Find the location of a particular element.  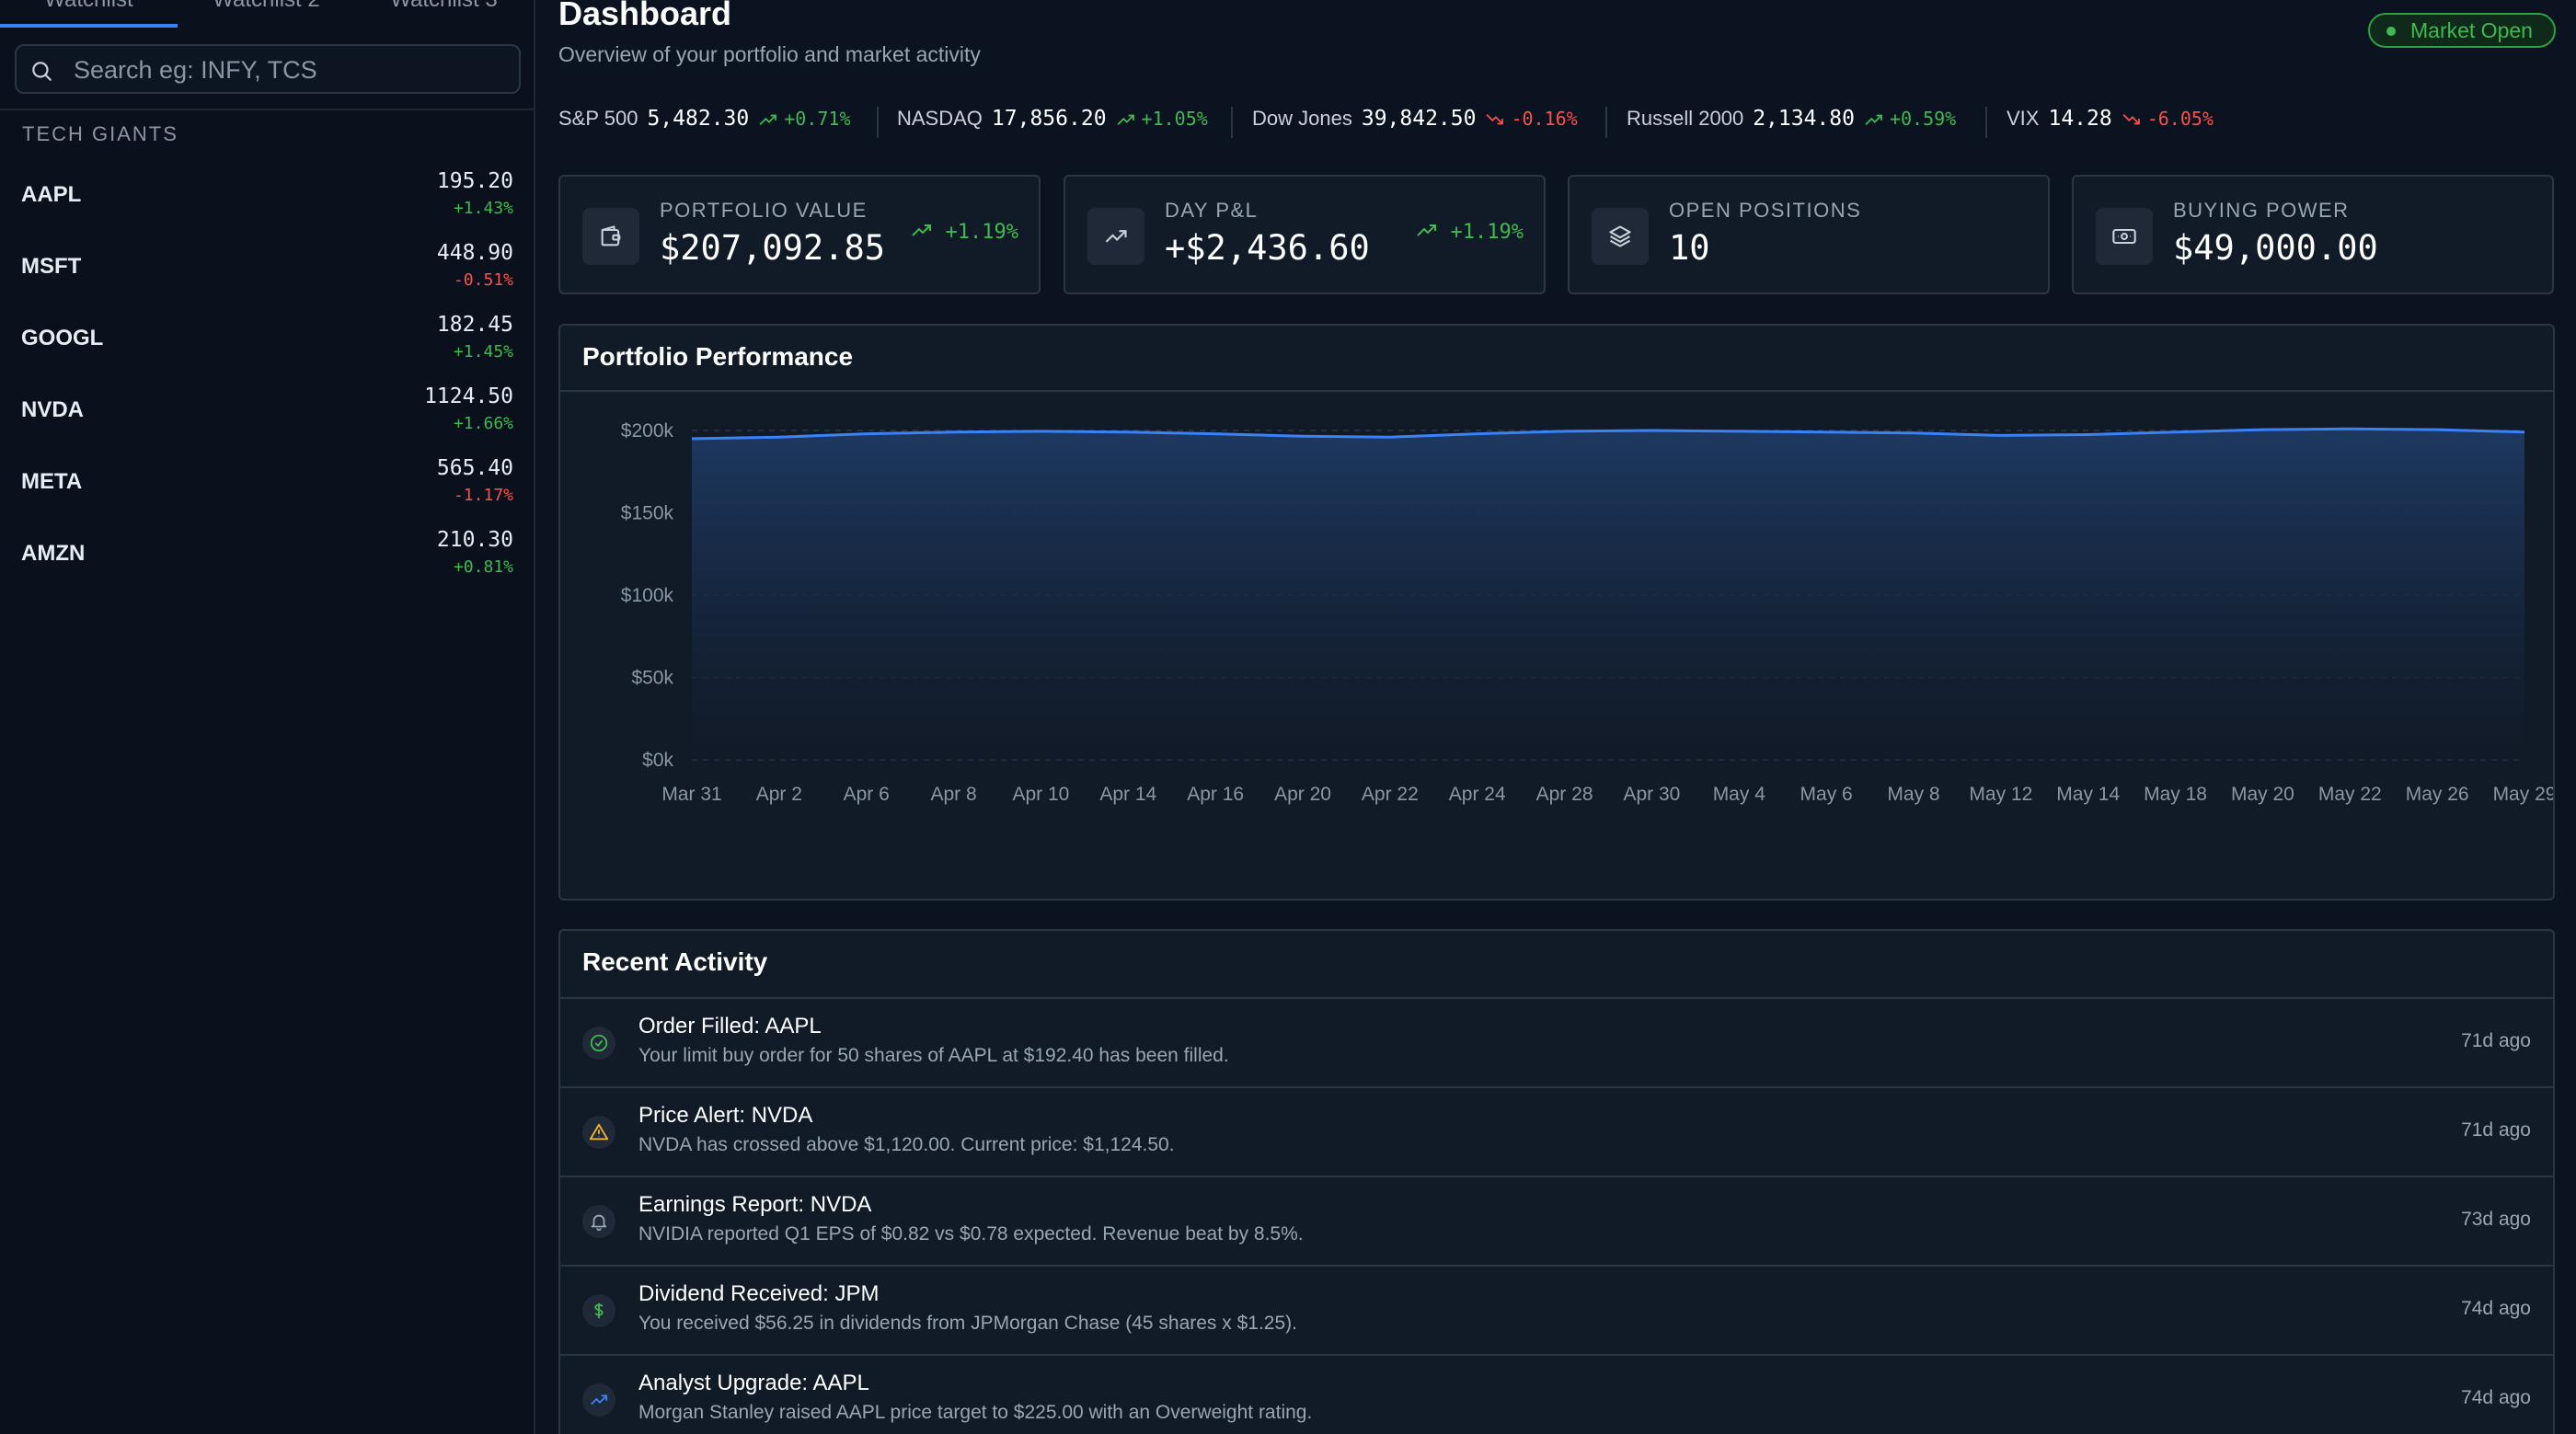

x-tick-label: Mar 31 is located at coordinates (691, 795).